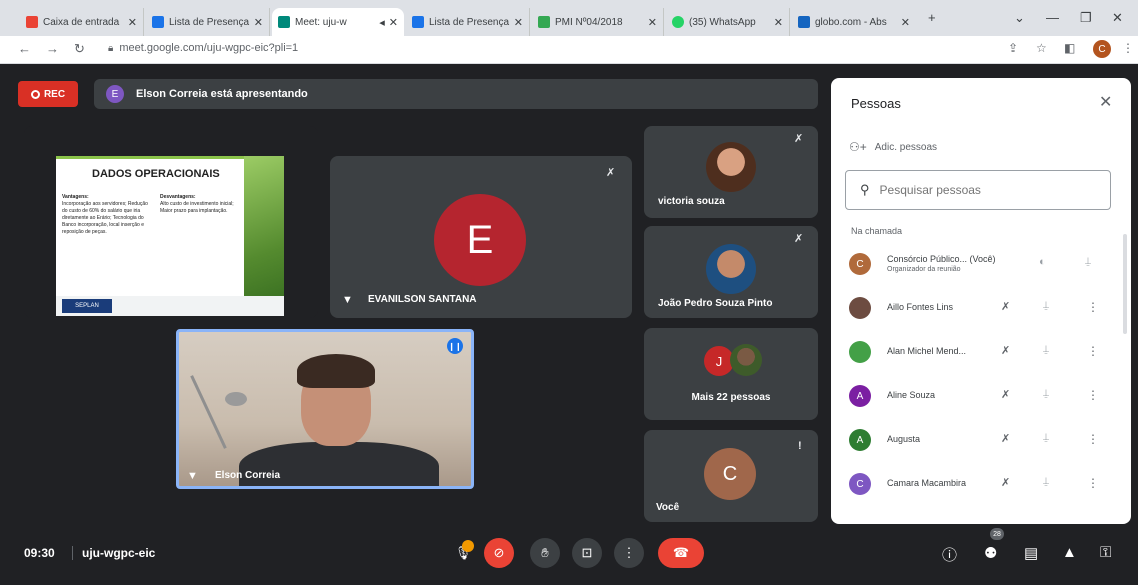 Image resolution: width=1138 pixels, height=585 pixels. I want to click on tab-whatsapp: (35) WhatsApp ✕, so click(728, 22).